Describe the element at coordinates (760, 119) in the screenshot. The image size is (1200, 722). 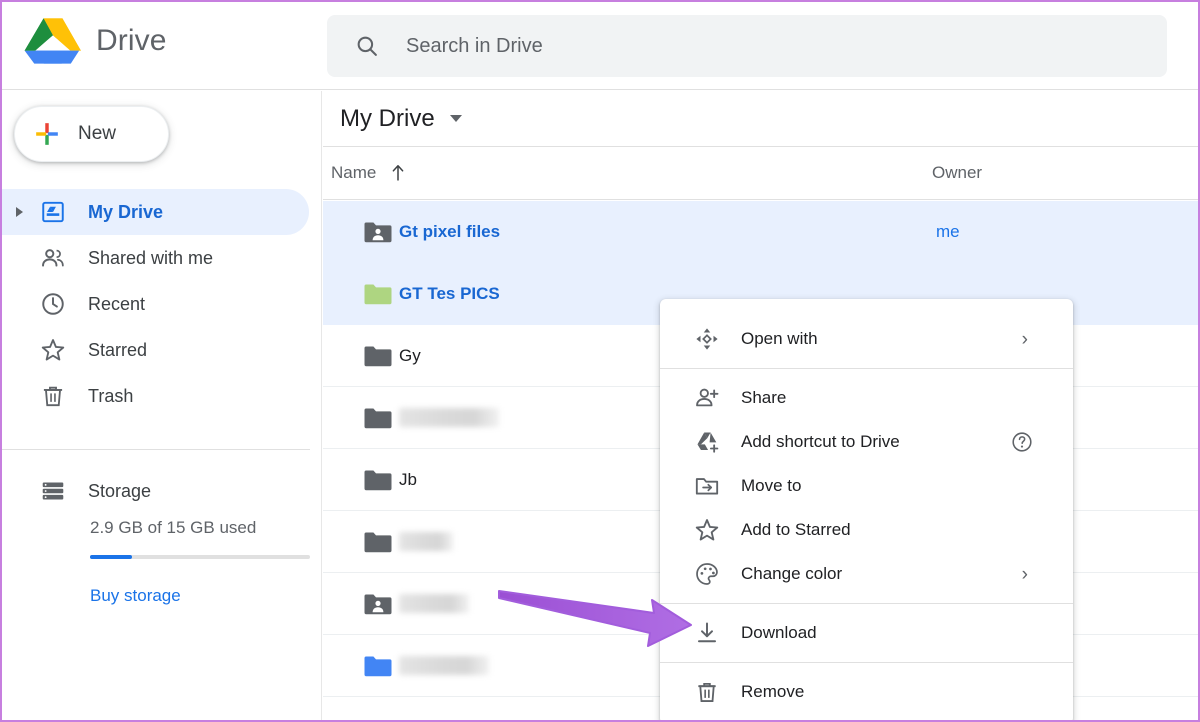
I see `breadcrumb: My Drive` at that location.